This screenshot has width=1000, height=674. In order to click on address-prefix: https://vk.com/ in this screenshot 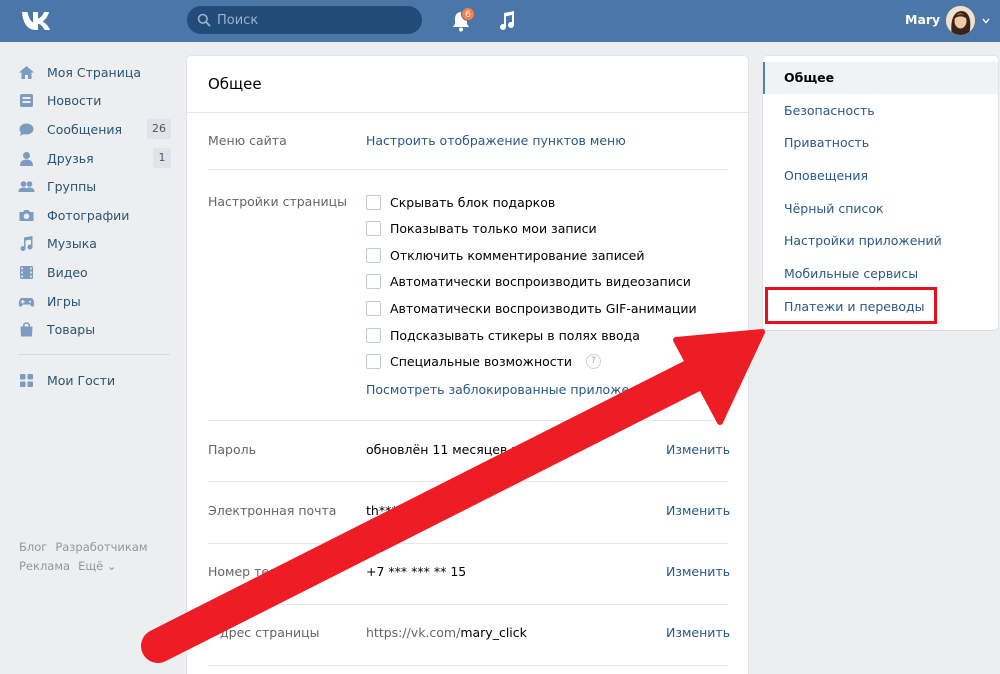, I will do `click(413, 632)`.